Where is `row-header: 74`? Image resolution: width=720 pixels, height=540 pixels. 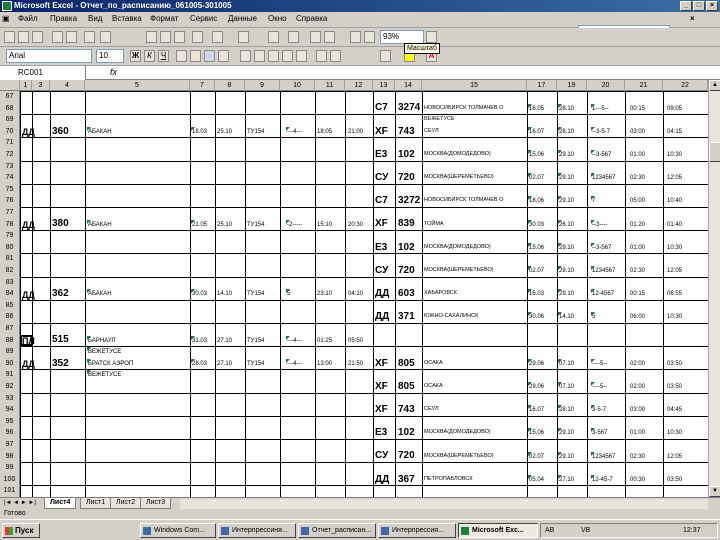 row-header: 74 is located at coordinates (10, 178).